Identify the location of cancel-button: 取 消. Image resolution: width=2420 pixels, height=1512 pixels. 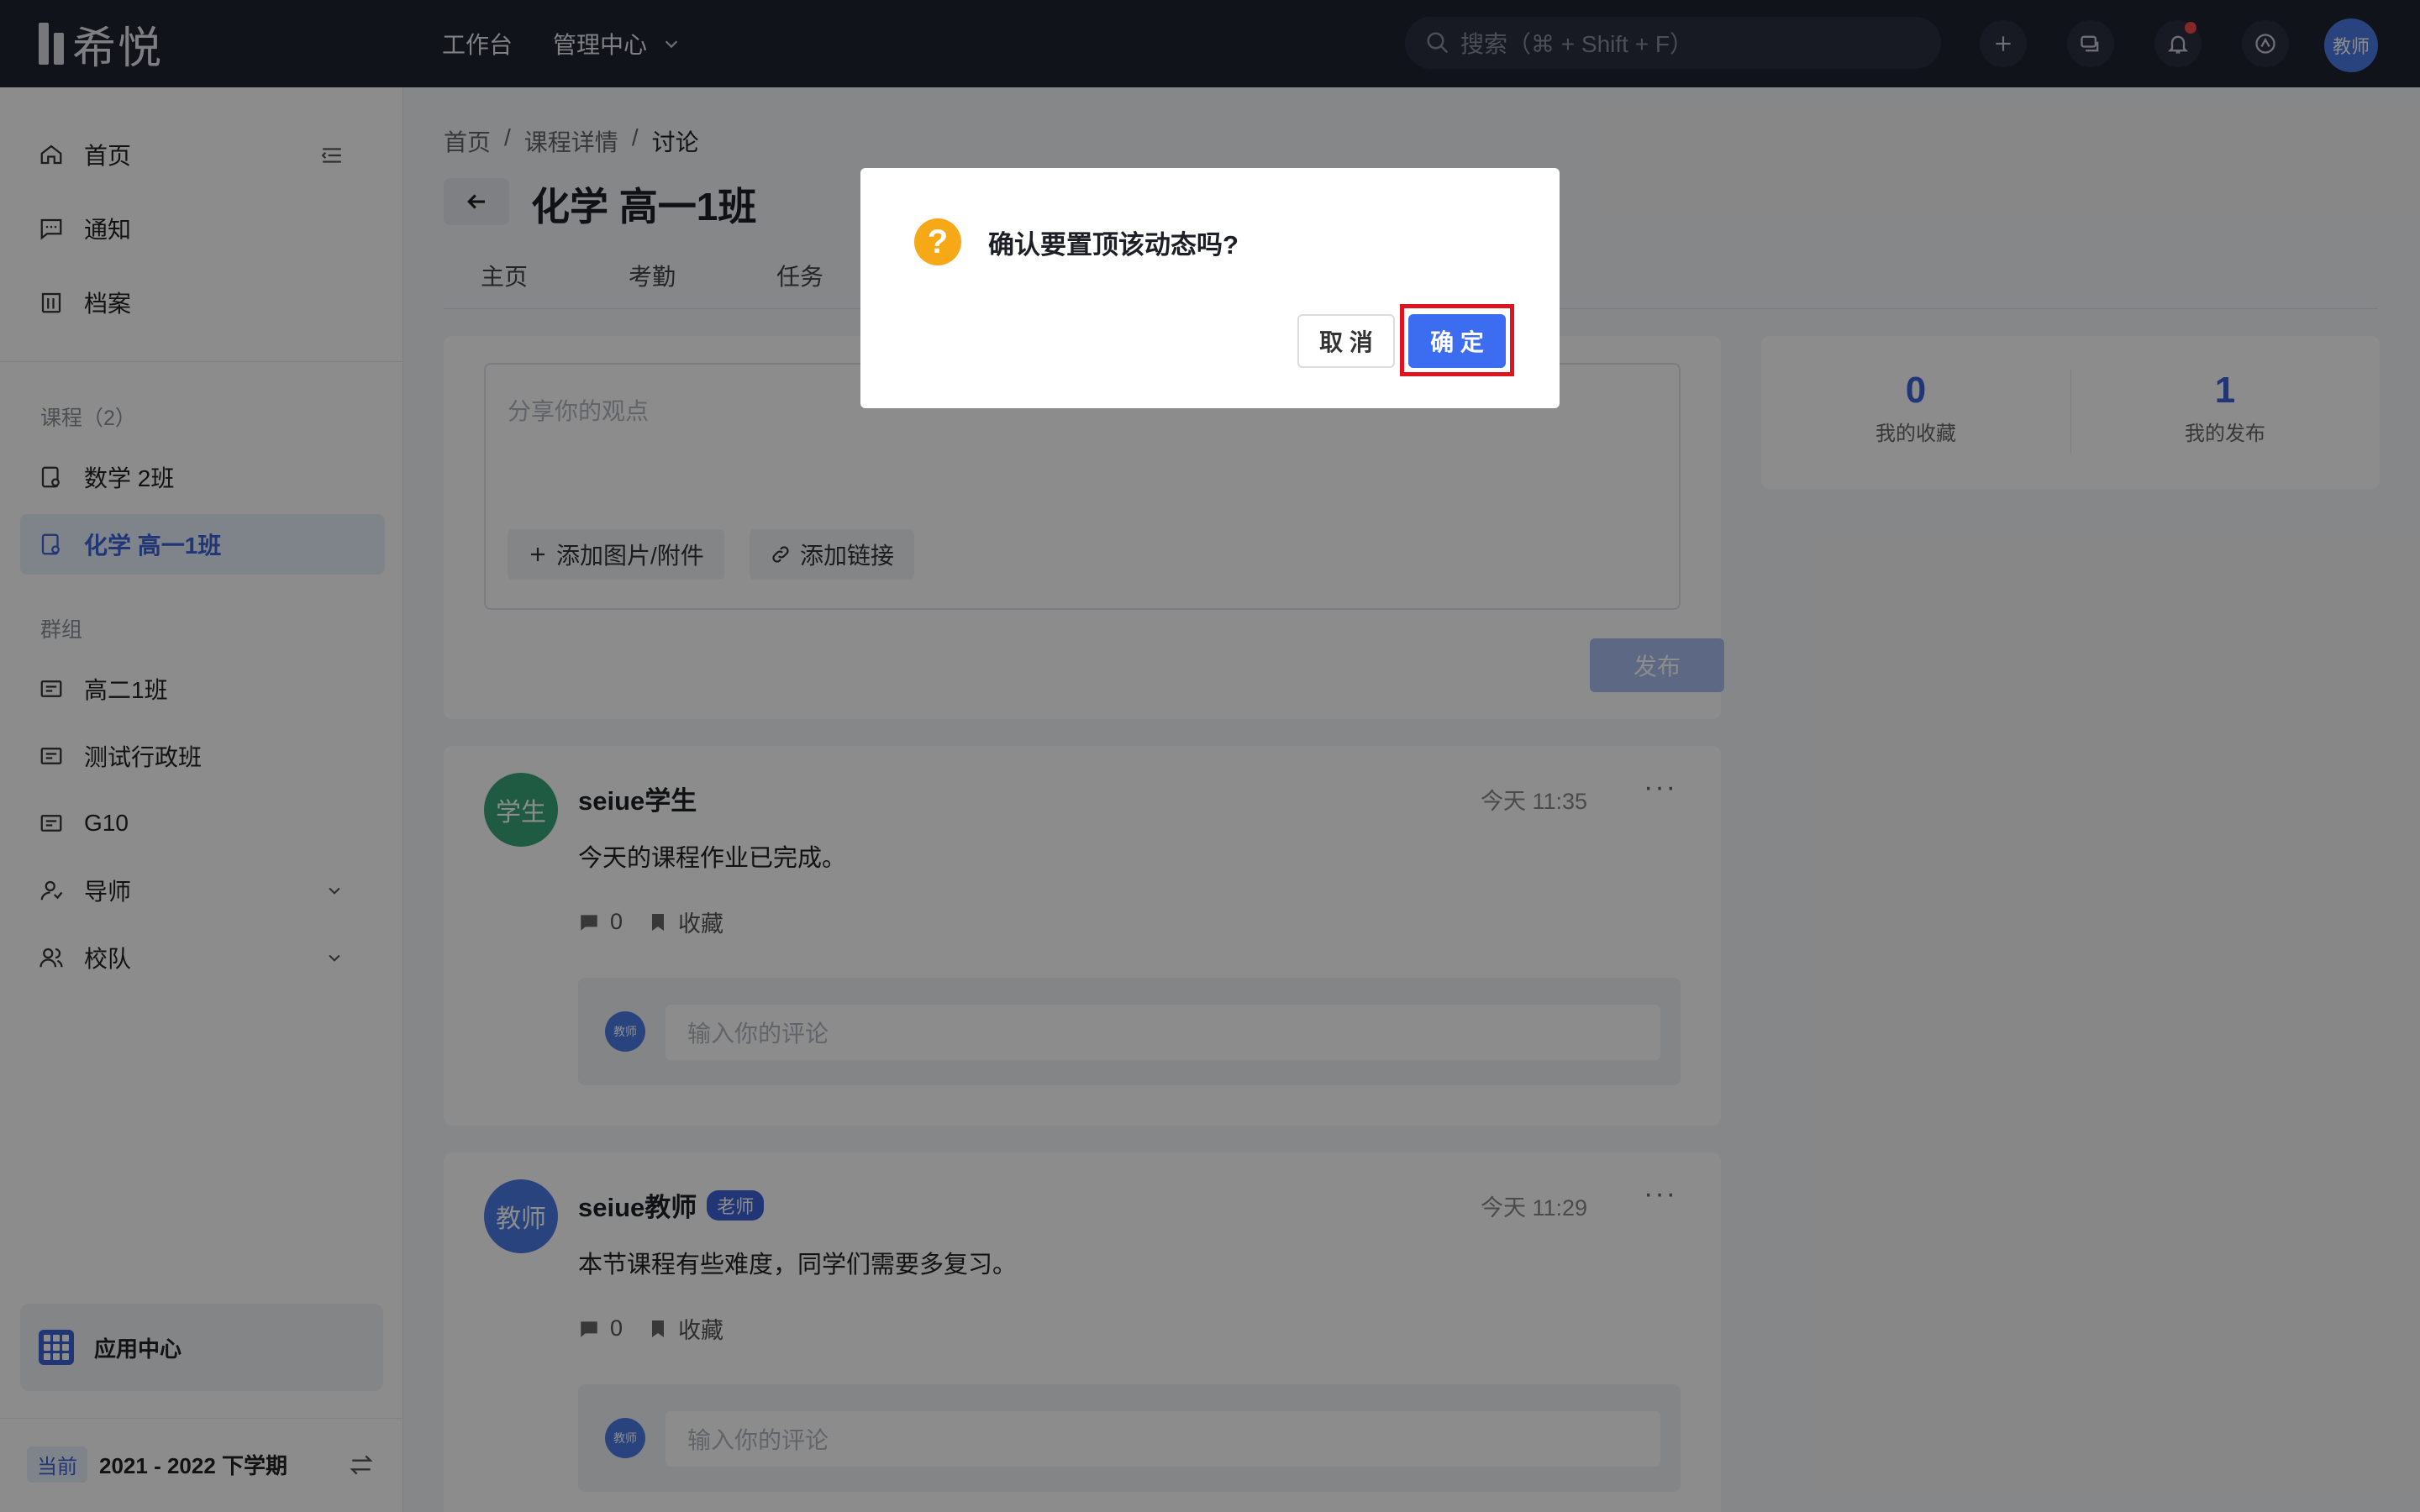
(1346, 341).